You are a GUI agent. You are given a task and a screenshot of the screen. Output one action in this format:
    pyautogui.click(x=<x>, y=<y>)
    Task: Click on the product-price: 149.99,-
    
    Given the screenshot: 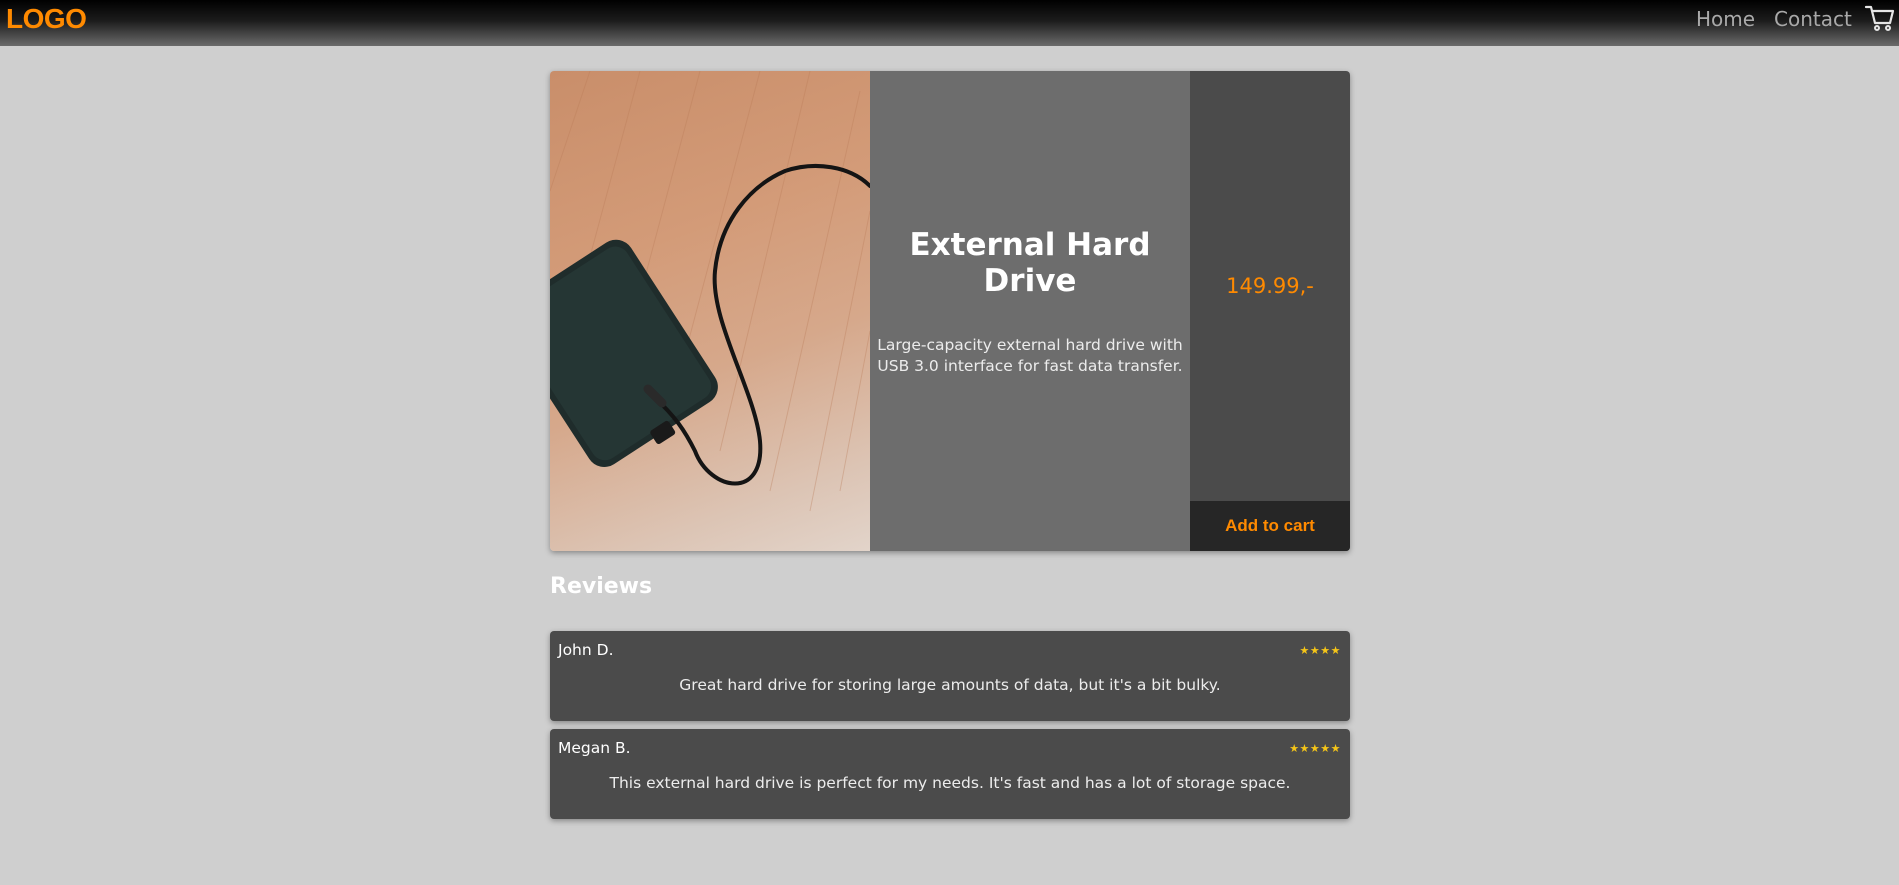 What is the action you would take?
    pyautogui.click(x=1270, y=286)
    